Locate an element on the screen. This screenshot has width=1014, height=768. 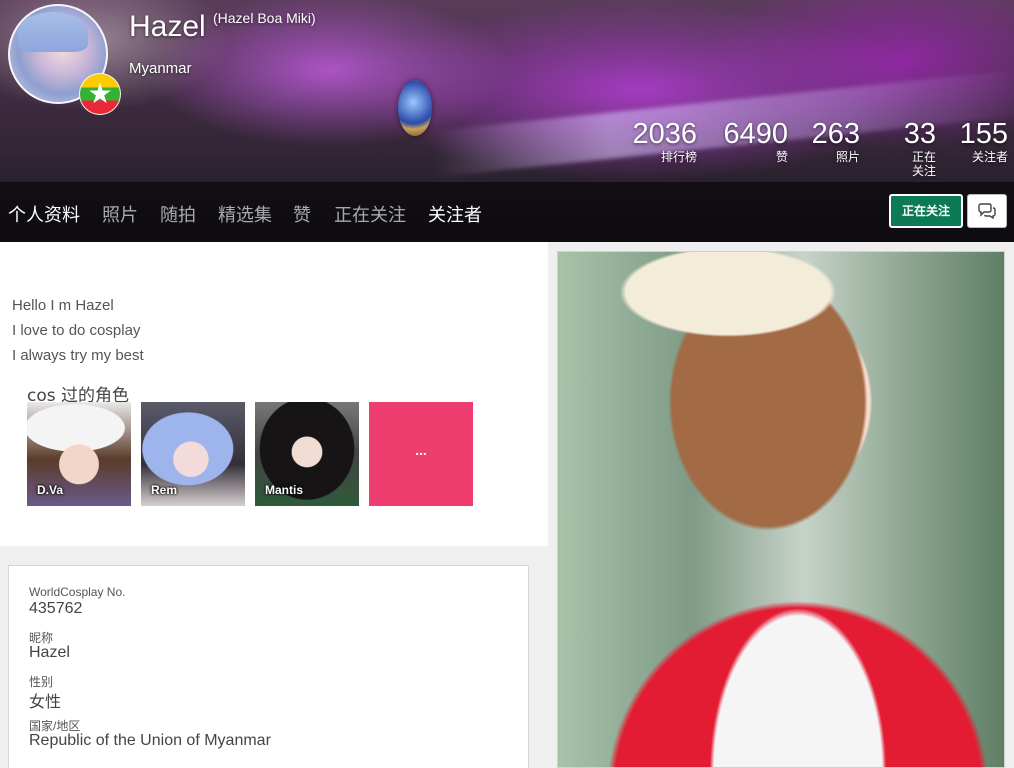
profile-nav is located at coordinates (507, 212).